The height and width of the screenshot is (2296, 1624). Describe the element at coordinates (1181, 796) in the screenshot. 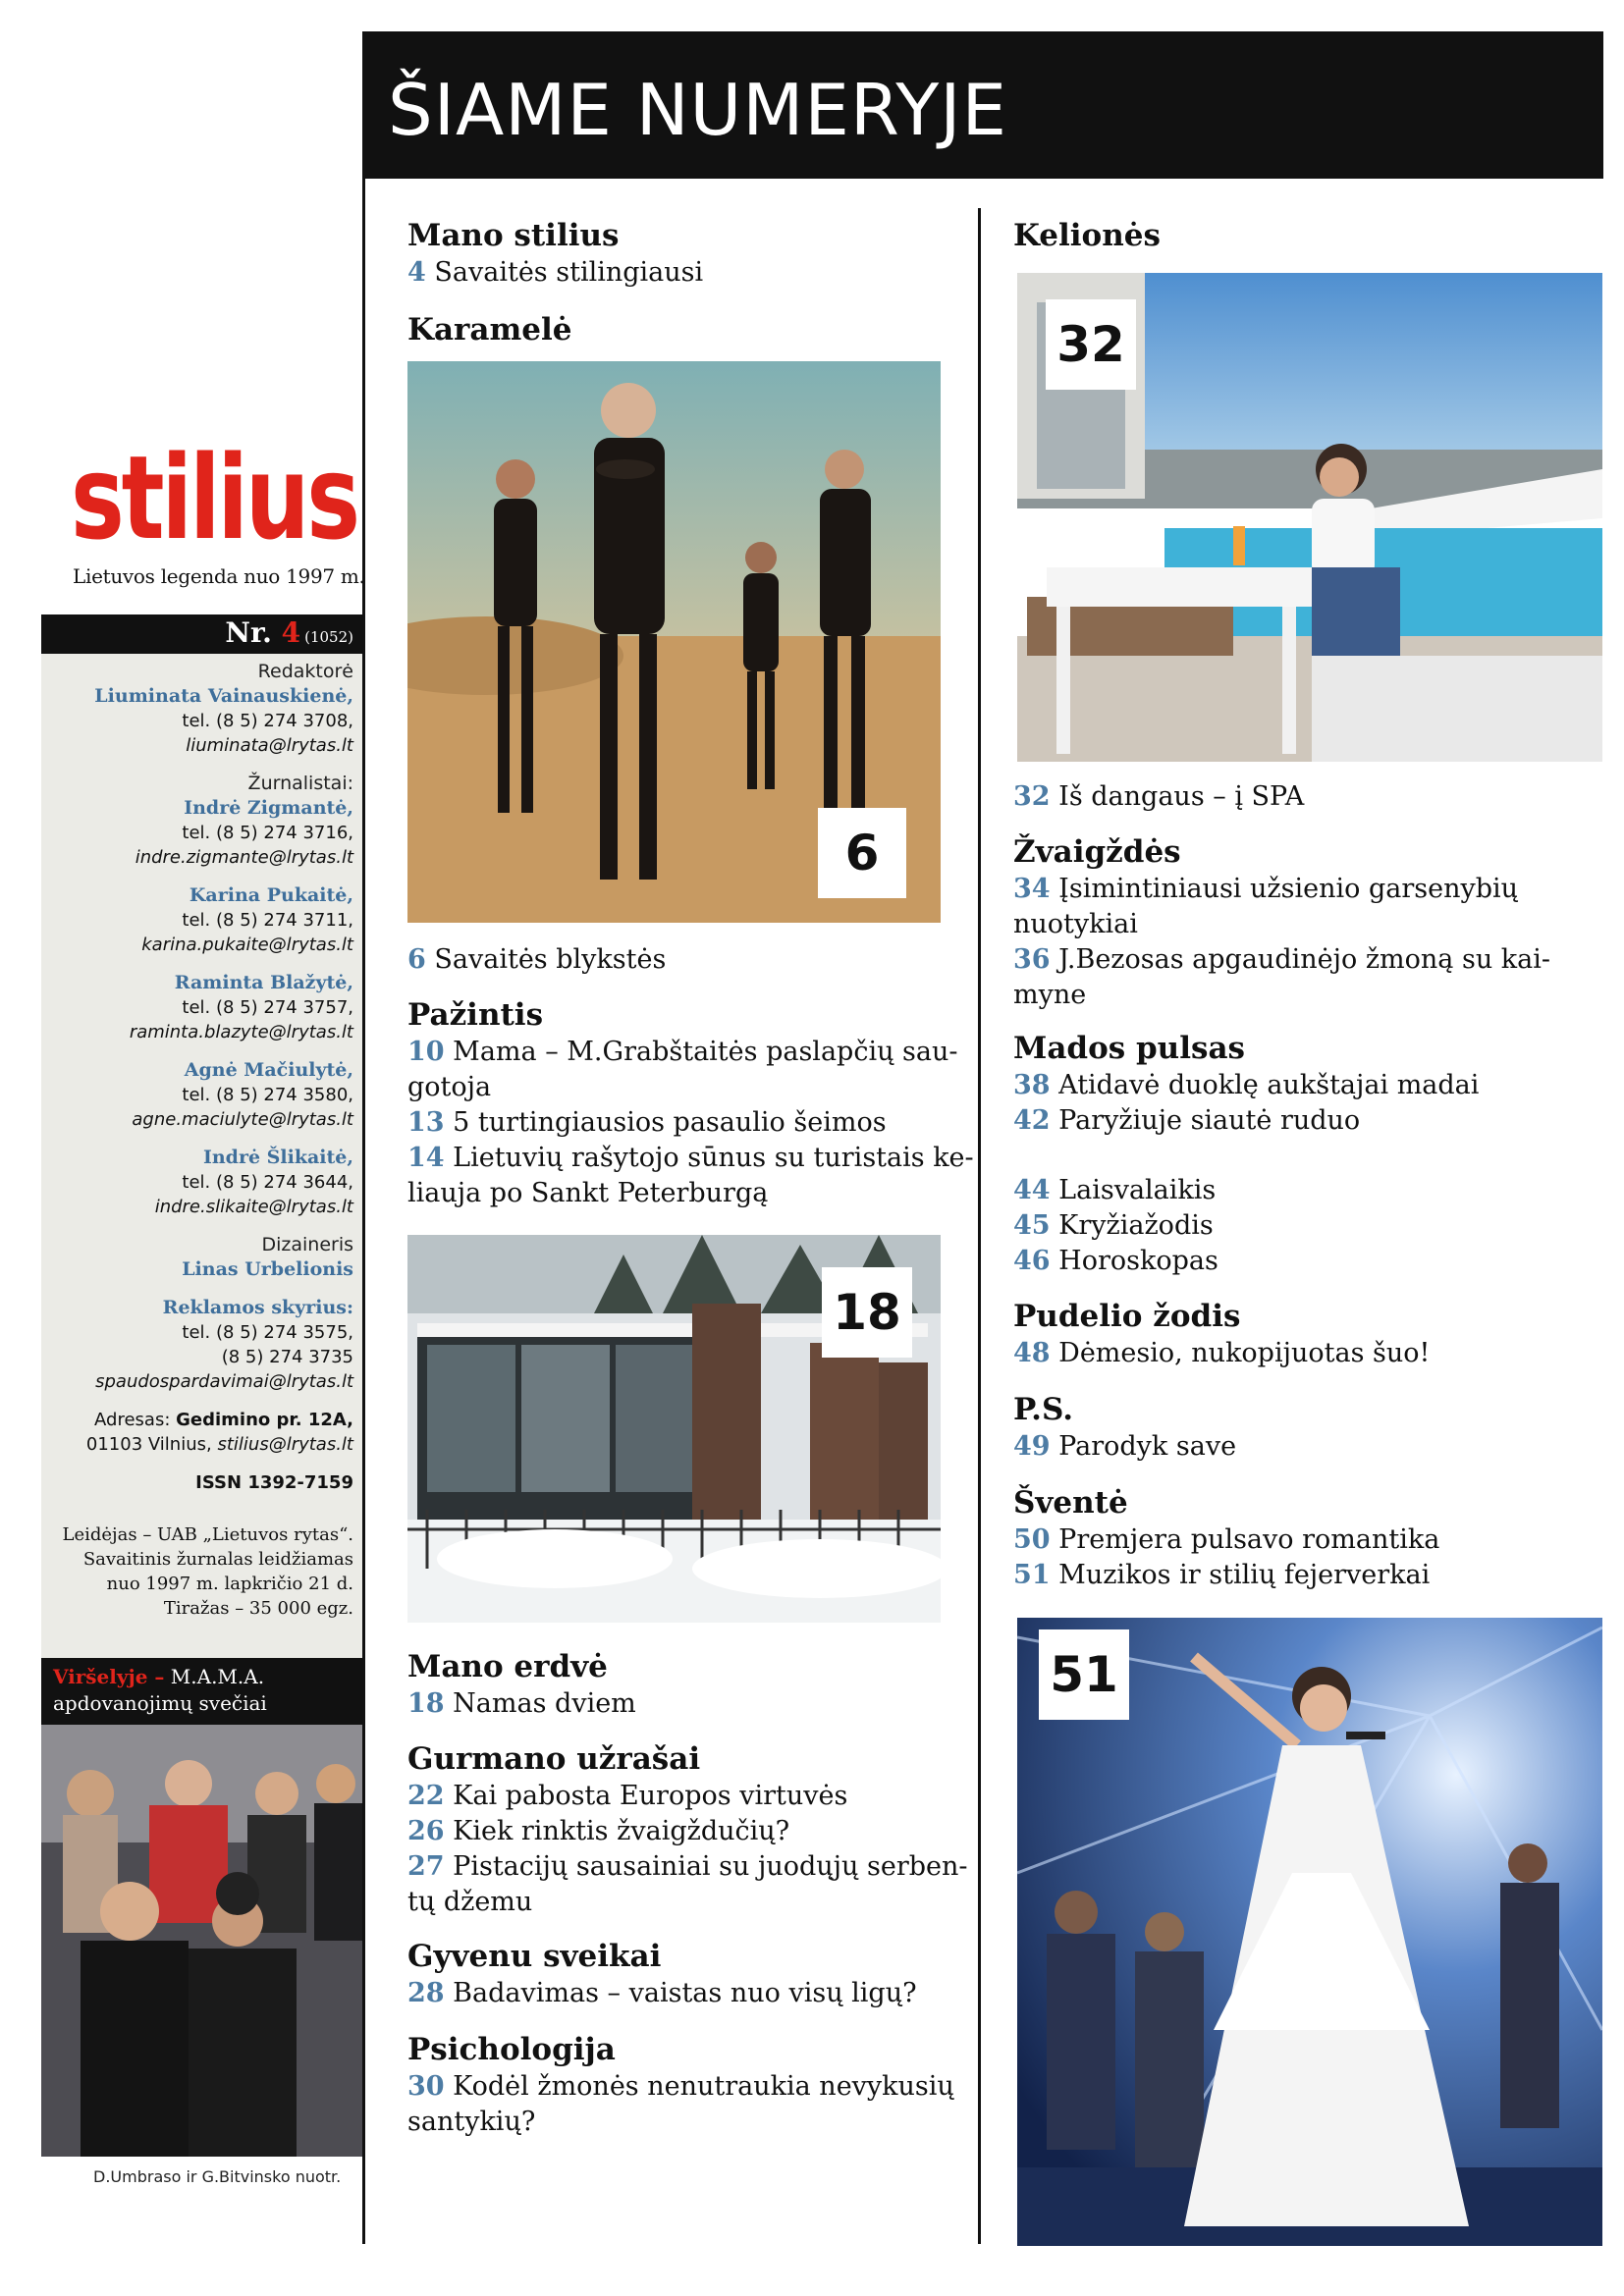

I see `toc-item-text: Iš dangaus – į SPA` at that location.